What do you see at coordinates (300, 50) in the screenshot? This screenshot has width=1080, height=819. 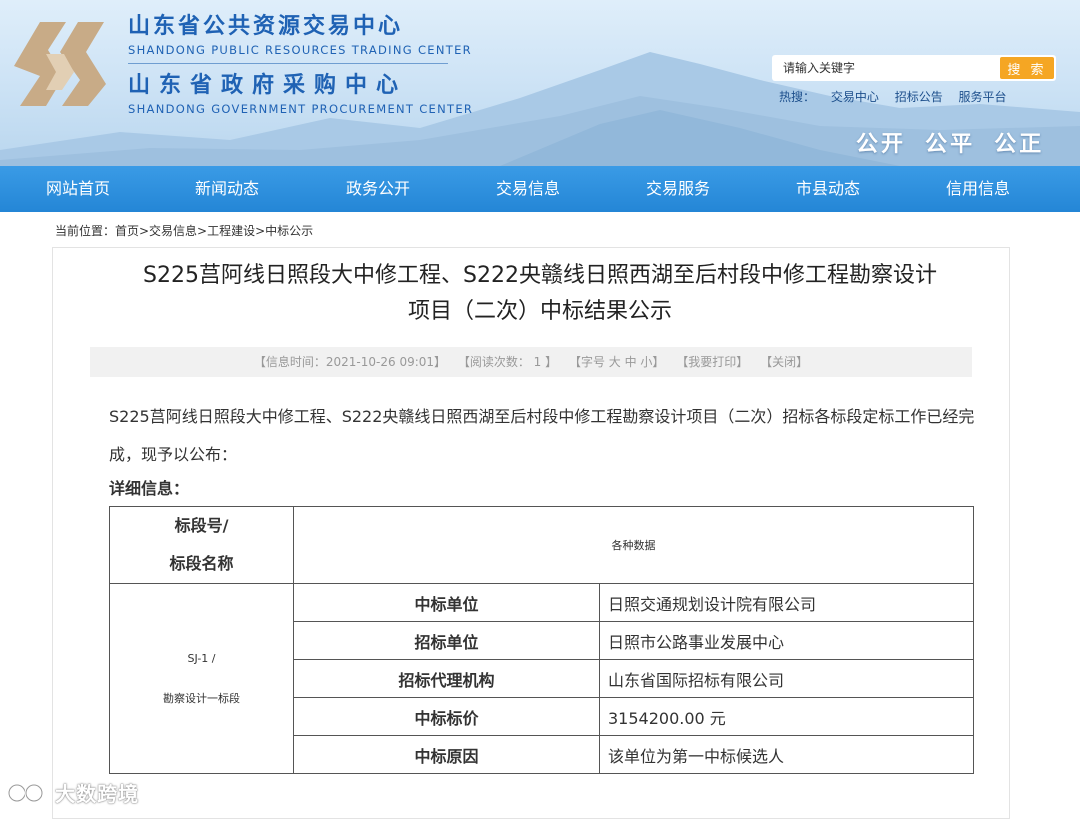 I see `brand-name-en-primary: SHANDONG PUBLIC RESOURCES TRADING CENTER` at bounding box center [300, 50].